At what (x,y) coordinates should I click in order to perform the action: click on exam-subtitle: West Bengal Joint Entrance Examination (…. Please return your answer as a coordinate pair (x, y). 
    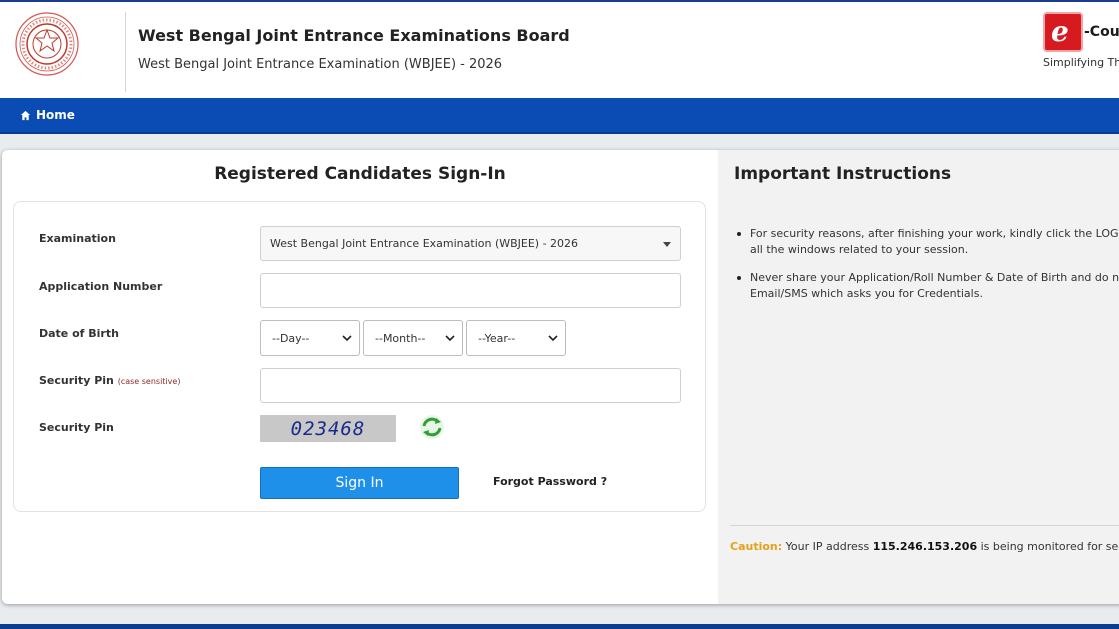
    Looking at the image, I should click on (320, 64).